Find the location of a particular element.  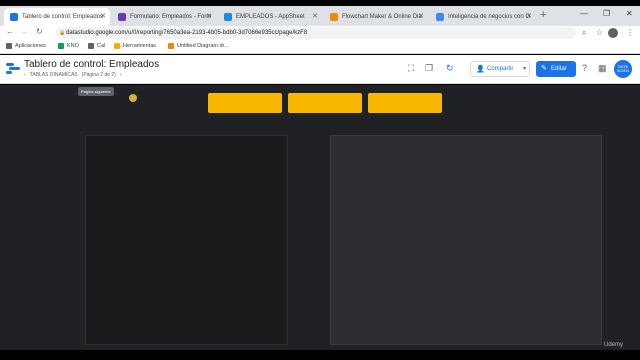

search-icon: ⌕ is located at coordinates (584, 33).